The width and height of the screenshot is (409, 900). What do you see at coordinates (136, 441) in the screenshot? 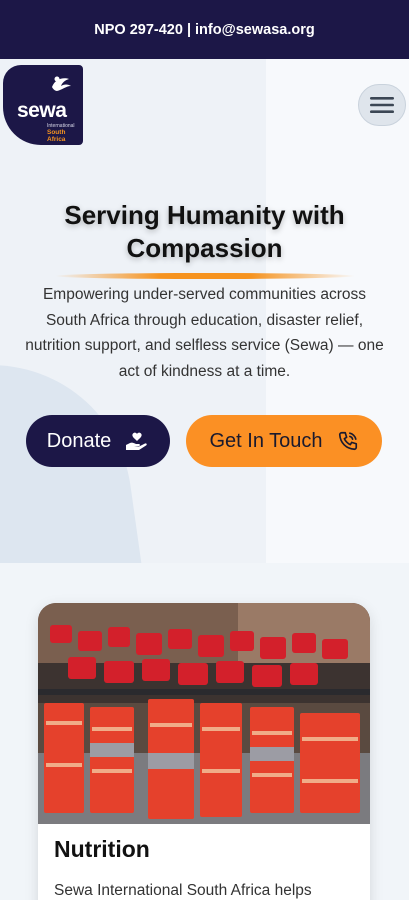
I see `hand-heart-icon` at bounding box center [136, 441].